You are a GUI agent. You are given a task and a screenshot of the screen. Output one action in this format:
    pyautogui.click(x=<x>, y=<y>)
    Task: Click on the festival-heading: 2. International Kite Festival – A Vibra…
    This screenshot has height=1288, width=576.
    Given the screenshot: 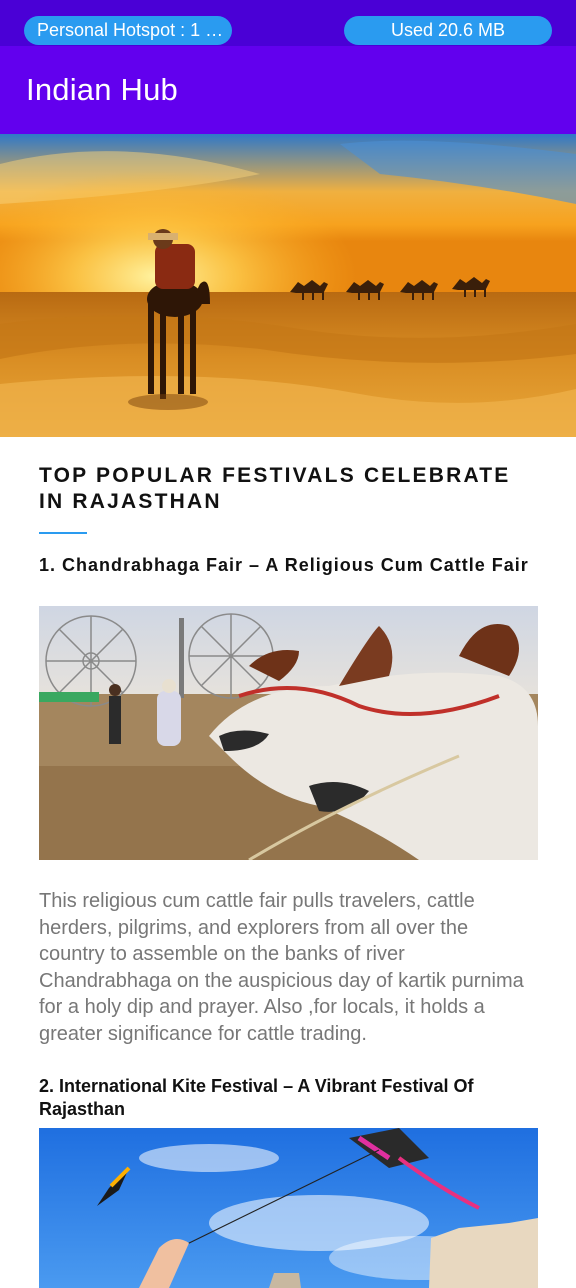 What is the action you would take?
    pyautogui.click(x=256, y=1097)
    